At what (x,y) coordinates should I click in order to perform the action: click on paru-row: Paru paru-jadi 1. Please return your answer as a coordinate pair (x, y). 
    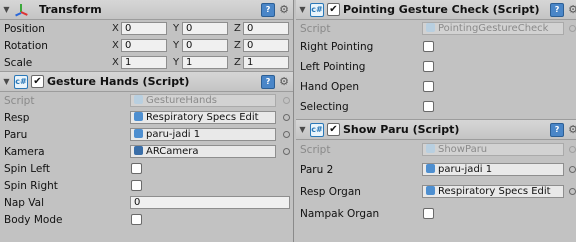
    Looking at the image, I should click on (146, 134).